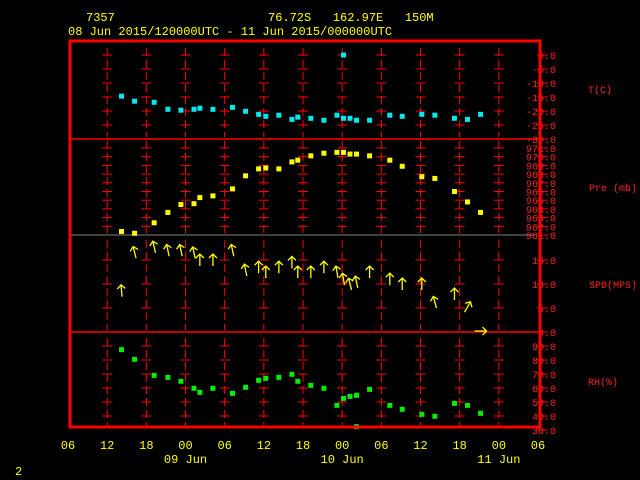 The height and width of the screenshot is (480, 640). I want to click on y-tick-label: 70.0, so click(544, 376).